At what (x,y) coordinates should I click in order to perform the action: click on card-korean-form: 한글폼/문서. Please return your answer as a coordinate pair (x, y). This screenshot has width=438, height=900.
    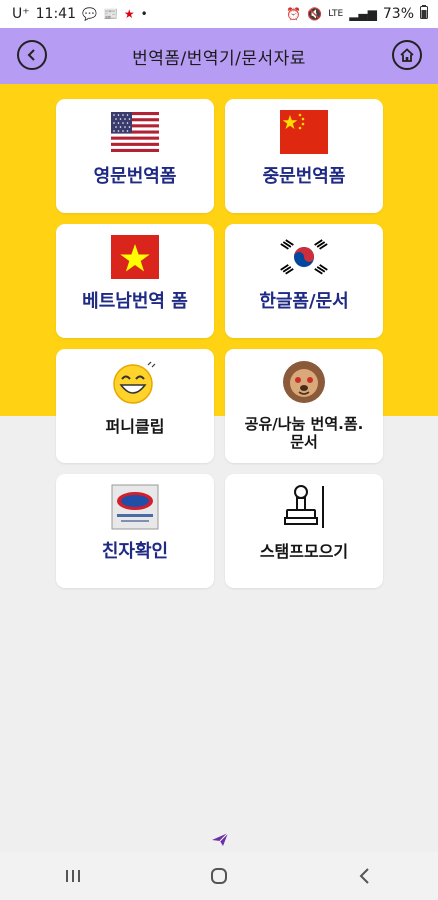
    Looking at the image, I should click on (304, 281).